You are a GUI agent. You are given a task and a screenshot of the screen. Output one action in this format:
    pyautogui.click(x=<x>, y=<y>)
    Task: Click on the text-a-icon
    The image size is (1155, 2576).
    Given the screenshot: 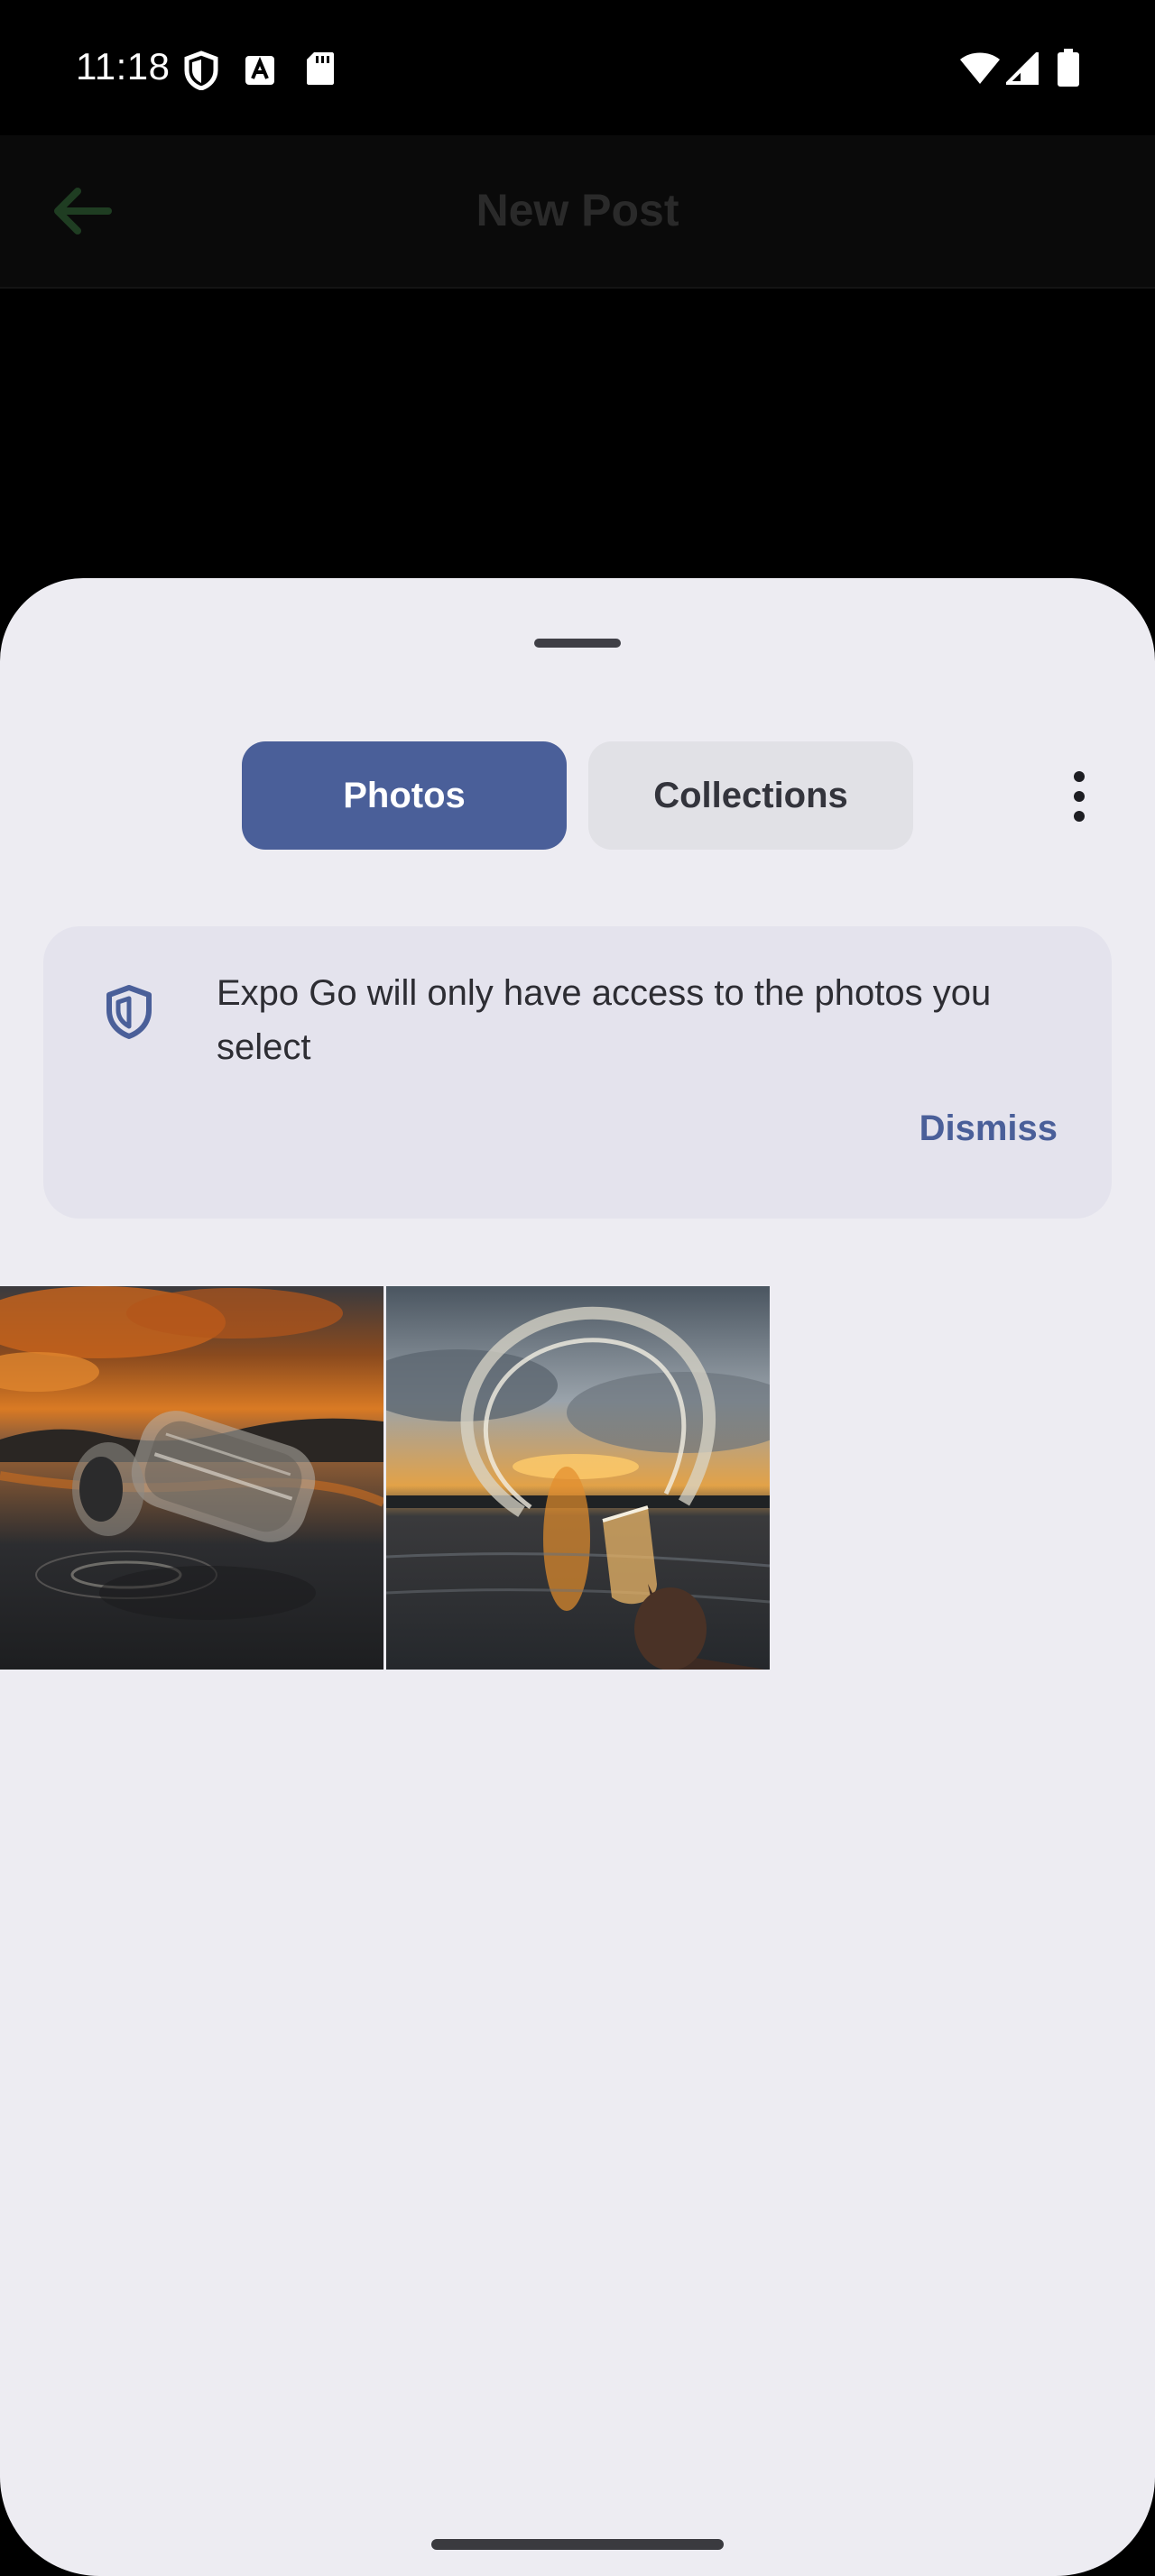 What is the action you would take?
    pyautogui.click(x=260, y=73)
    